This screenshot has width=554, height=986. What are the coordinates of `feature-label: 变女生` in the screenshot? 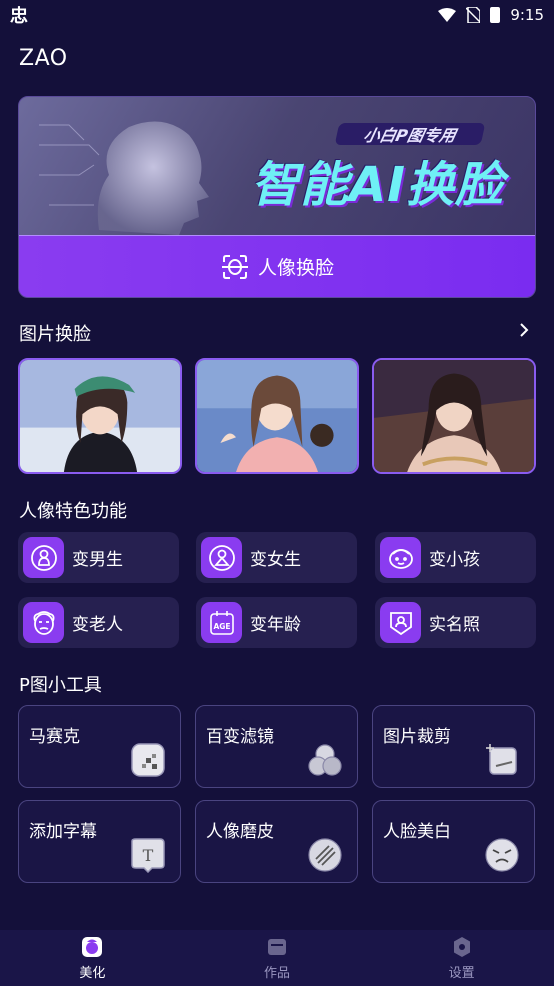 It's located at (275, 560).